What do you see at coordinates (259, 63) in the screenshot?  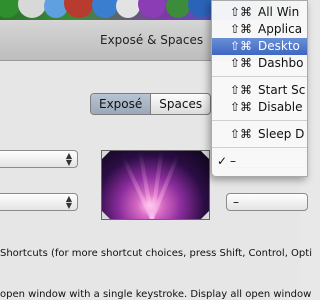 I see `menu-item-dashboard: ⇧⌘ Dashbo` at bounding box center [259, 63].